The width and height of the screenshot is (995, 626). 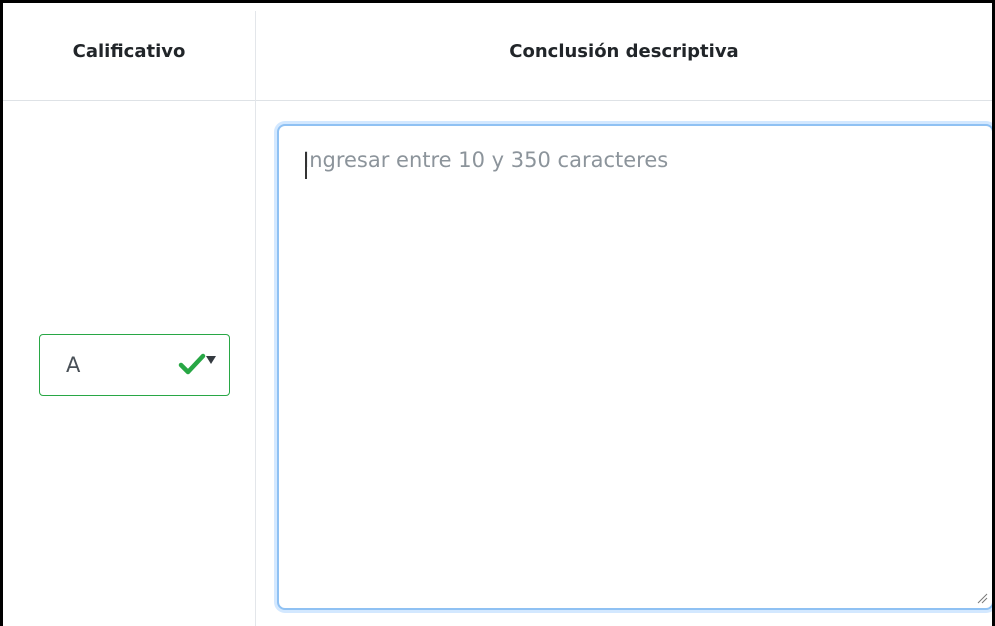 I want to click on calificativo-select: A, so click(x=134, y=365).